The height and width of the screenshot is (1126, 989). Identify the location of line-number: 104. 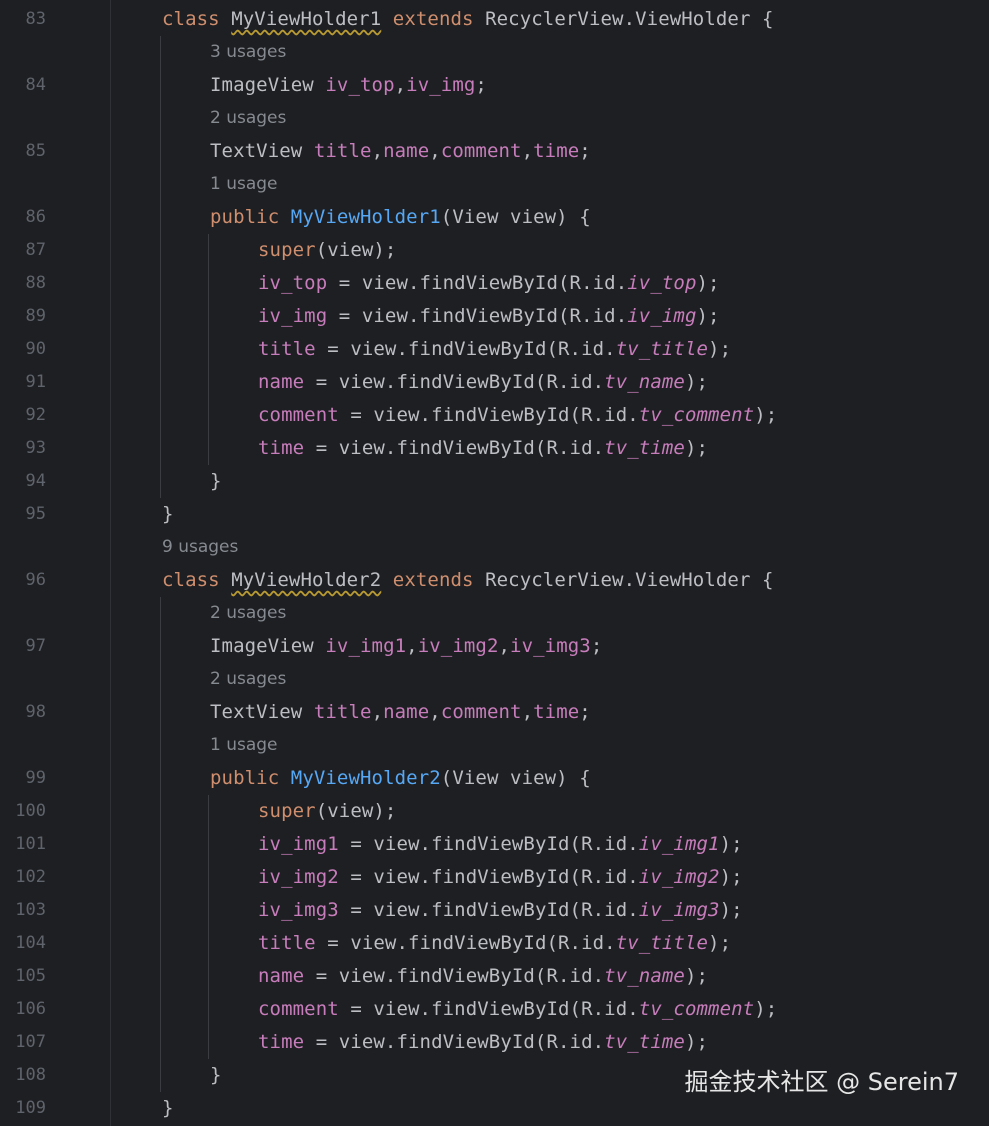
(30, 943).